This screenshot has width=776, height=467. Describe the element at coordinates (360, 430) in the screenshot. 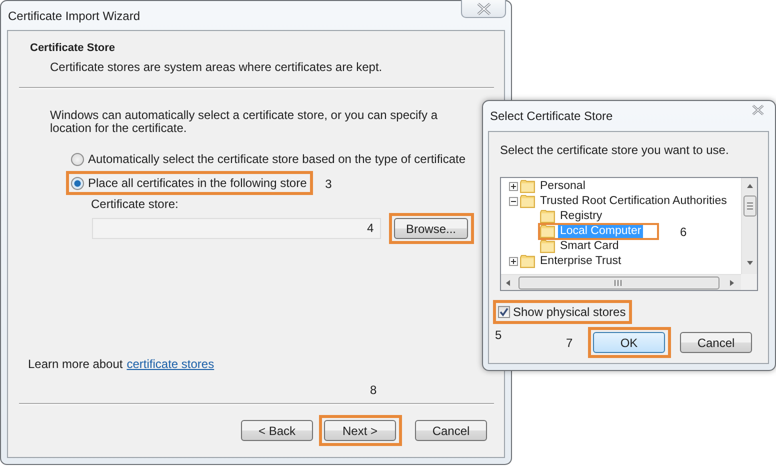

I see `wizard-button: Next >` at that location.